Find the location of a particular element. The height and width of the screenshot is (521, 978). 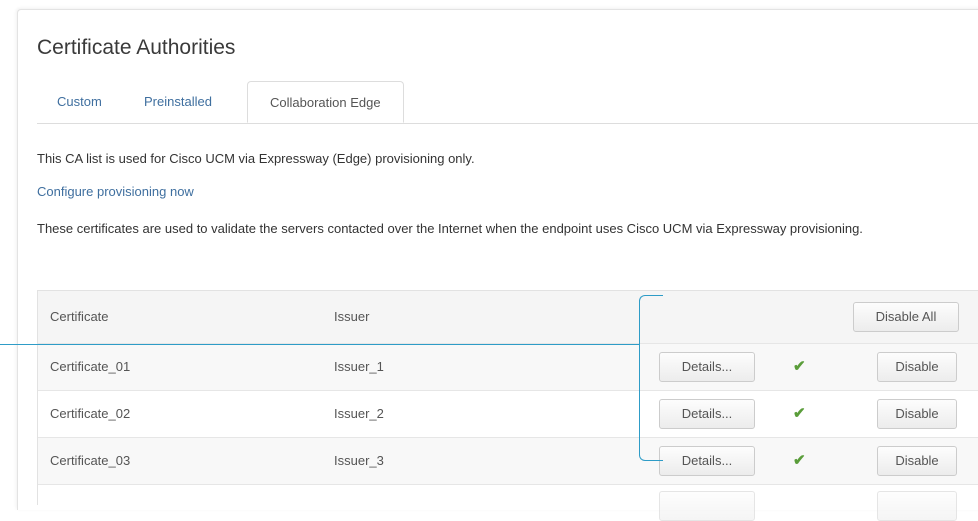

disable-button-partial is located at coordinates (917, 506).